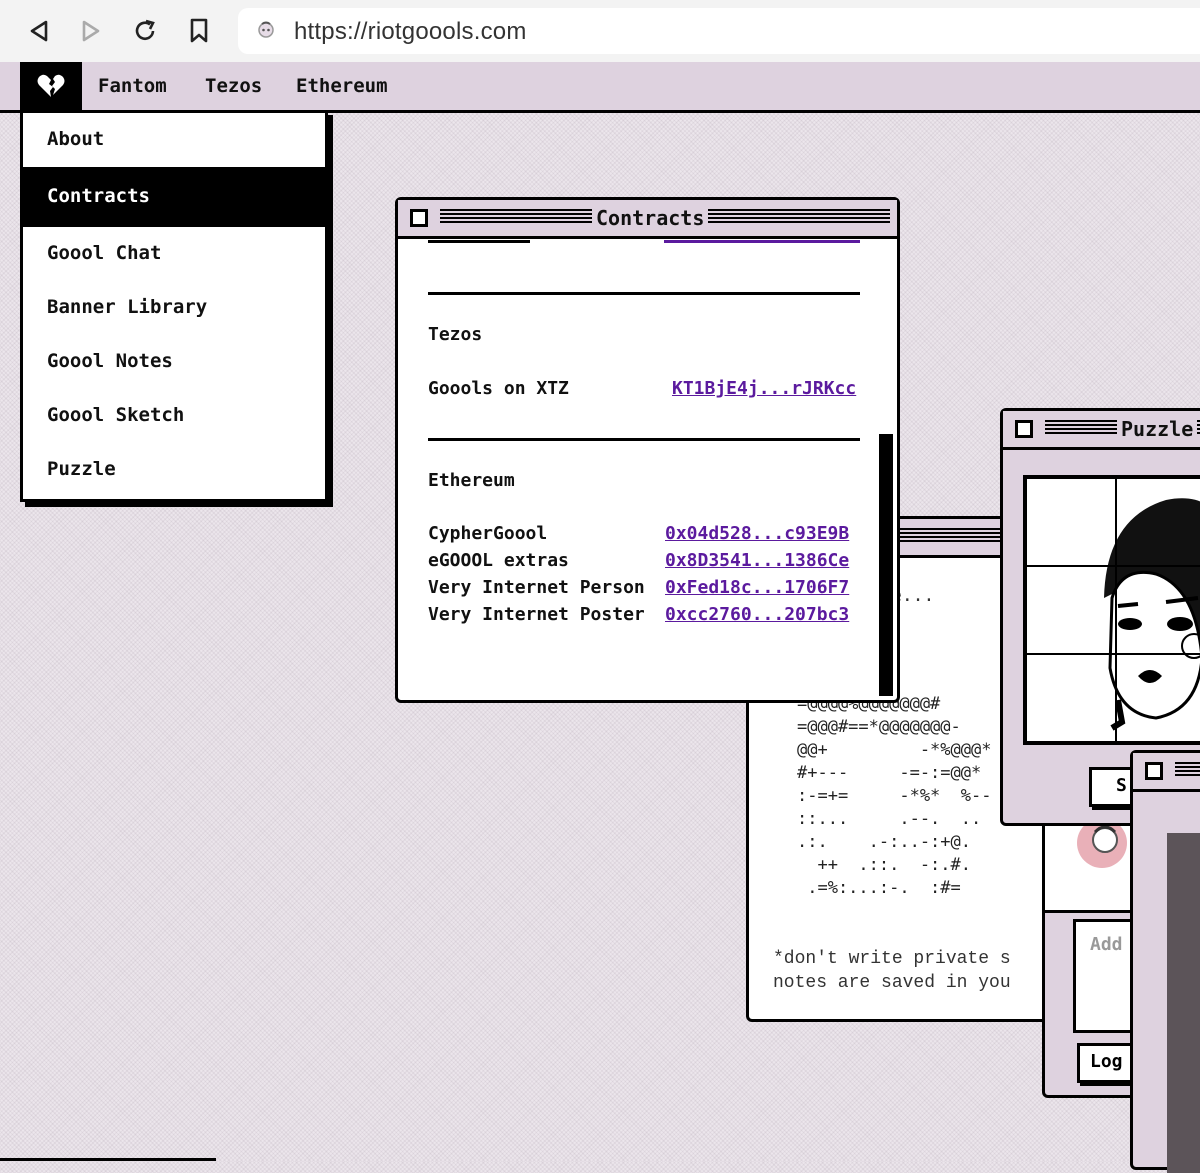 The image size is (1200, 1173). Describe the element at coordinates (145, 31) in the screenshot. I see `reload-icon` at that location.